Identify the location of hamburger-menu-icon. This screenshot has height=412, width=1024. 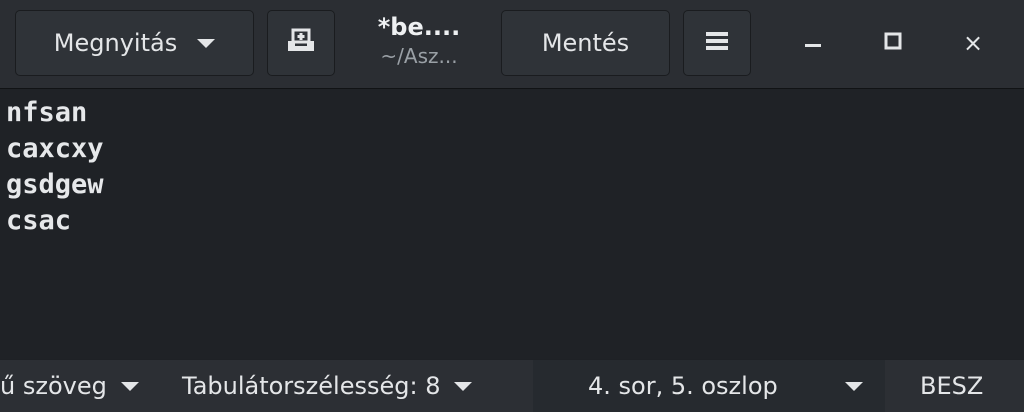
(717, 43).